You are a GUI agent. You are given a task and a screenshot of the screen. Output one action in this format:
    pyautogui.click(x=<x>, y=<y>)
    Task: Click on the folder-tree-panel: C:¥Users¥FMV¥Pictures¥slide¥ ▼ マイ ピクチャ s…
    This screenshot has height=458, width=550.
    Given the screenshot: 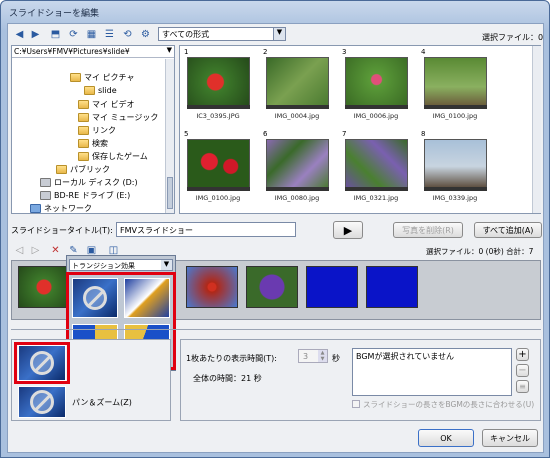 What is the action you would take?
    pyautogui.click(x=93, y=129)
    